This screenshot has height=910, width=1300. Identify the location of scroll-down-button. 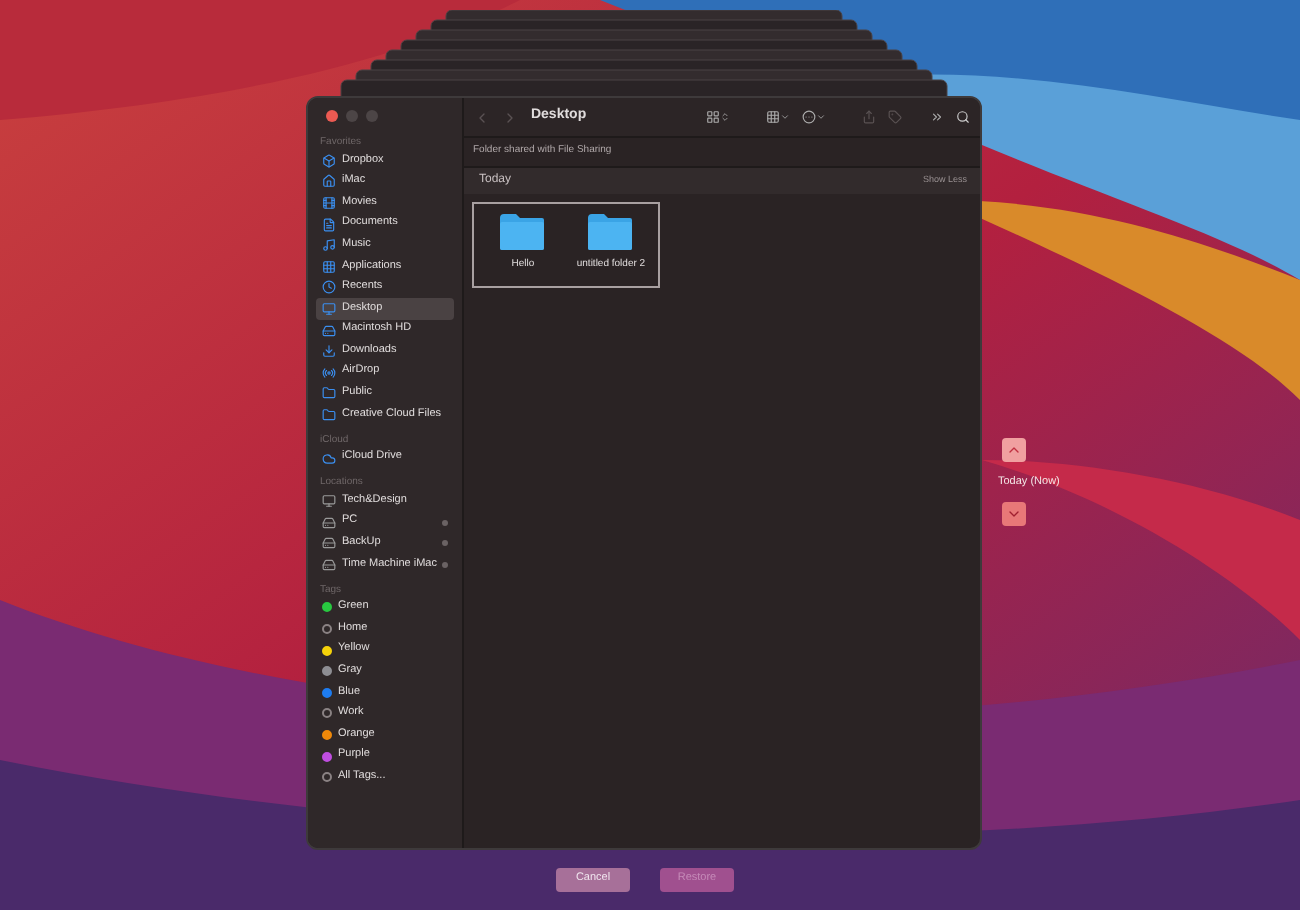
(1014, 514).